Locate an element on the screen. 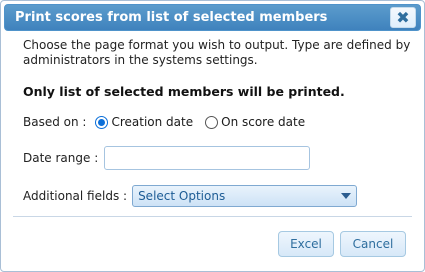 Image resolution: width=425 pixels, height=272 pixels. close-icon: ✖ is located at coordinates (403, 17).